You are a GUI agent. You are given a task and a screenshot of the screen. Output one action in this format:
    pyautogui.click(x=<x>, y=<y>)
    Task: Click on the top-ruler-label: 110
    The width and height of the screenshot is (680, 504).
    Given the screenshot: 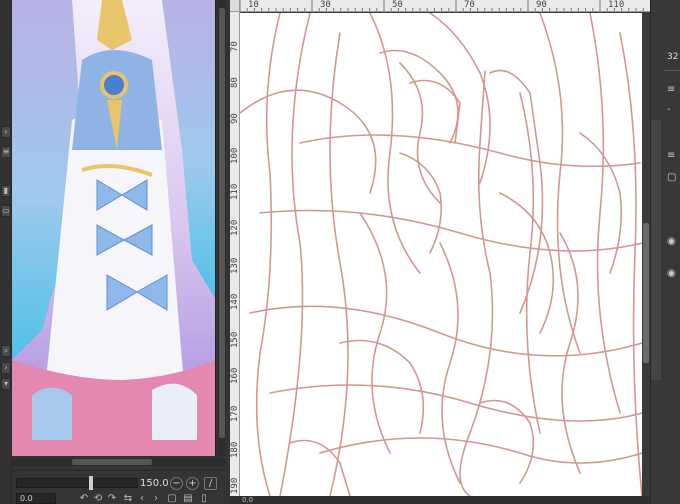 What is the action you would take?
    pyautogui.click(x=616, y=5)
    